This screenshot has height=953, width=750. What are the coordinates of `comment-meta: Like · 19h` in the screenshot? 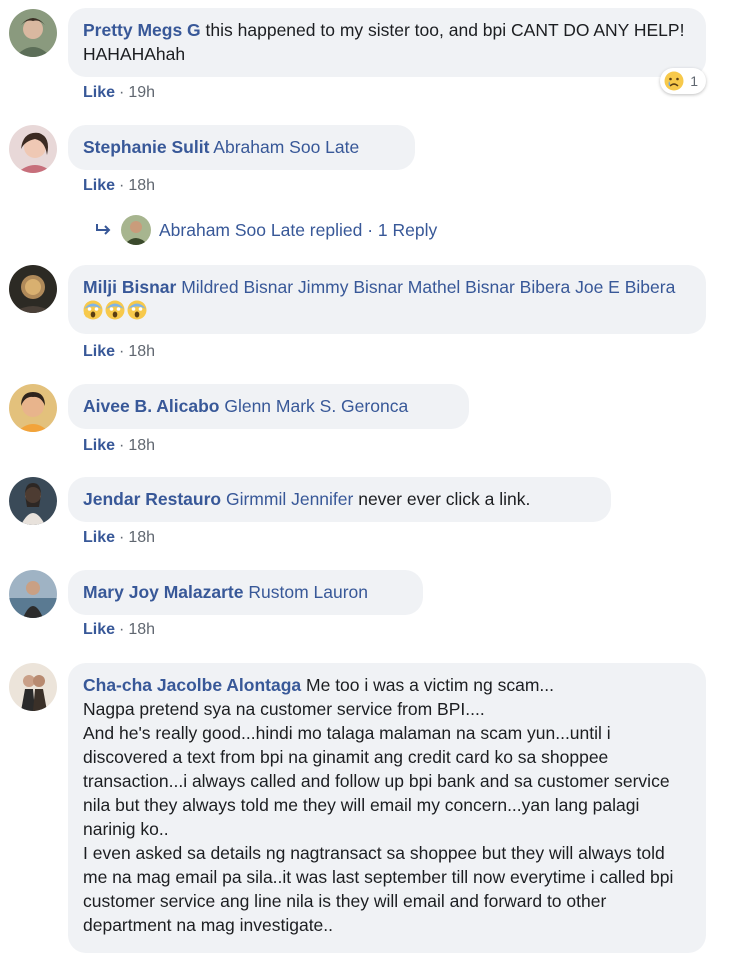 It's located at (119, 93).